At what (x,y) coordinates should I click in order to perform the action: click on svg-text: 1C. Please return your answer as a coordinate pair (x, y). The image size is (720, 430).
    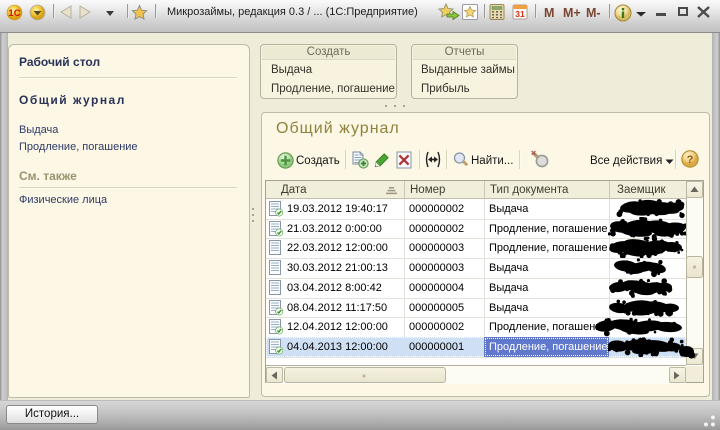
    Looking at the image, I should click on (14, 13).